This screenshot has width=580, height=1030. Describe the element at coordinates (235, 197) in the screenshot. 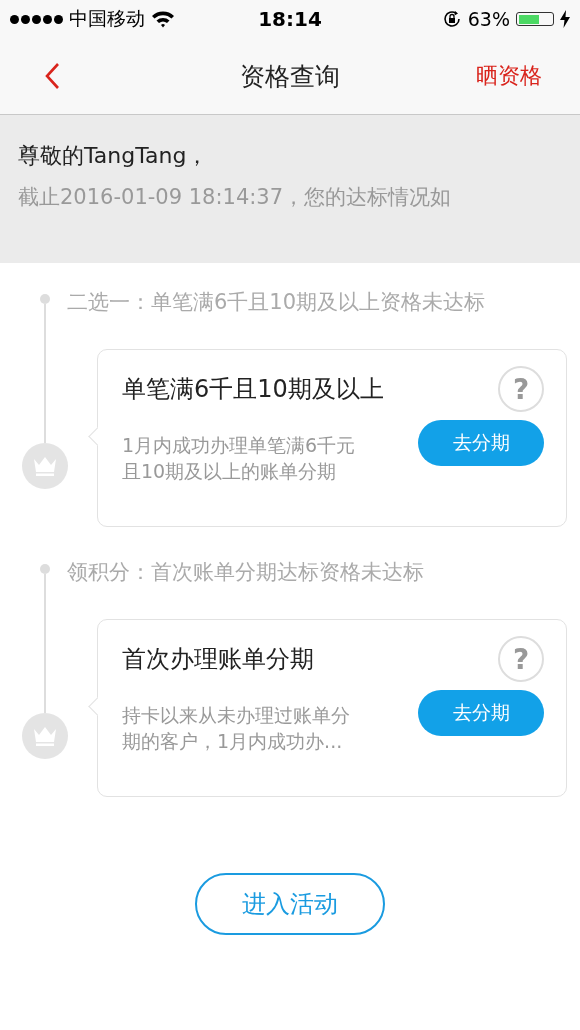

I see `status-text: 截止2016-01-09 18:14:37，您的达标情况如` at that location.